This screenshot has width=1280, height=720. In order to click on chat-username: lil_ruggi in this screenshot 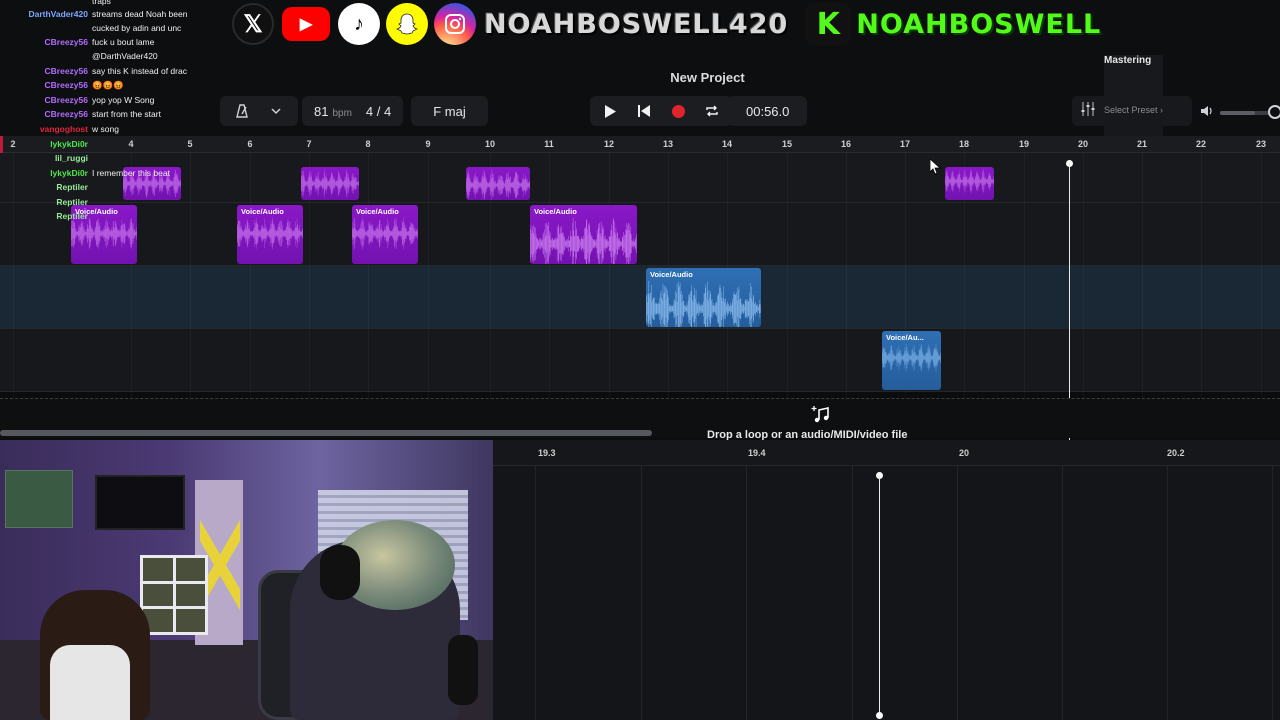, I will do `click(71, 158)`.